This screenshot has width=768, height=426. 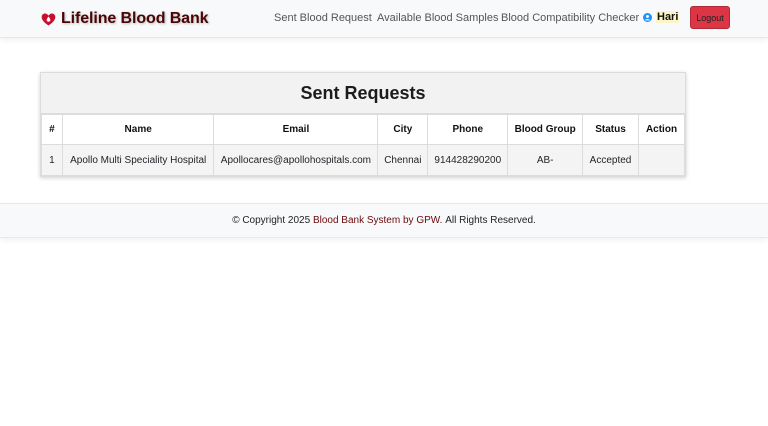 I want to click on user-name: Hari, so click(x=668, y=17).